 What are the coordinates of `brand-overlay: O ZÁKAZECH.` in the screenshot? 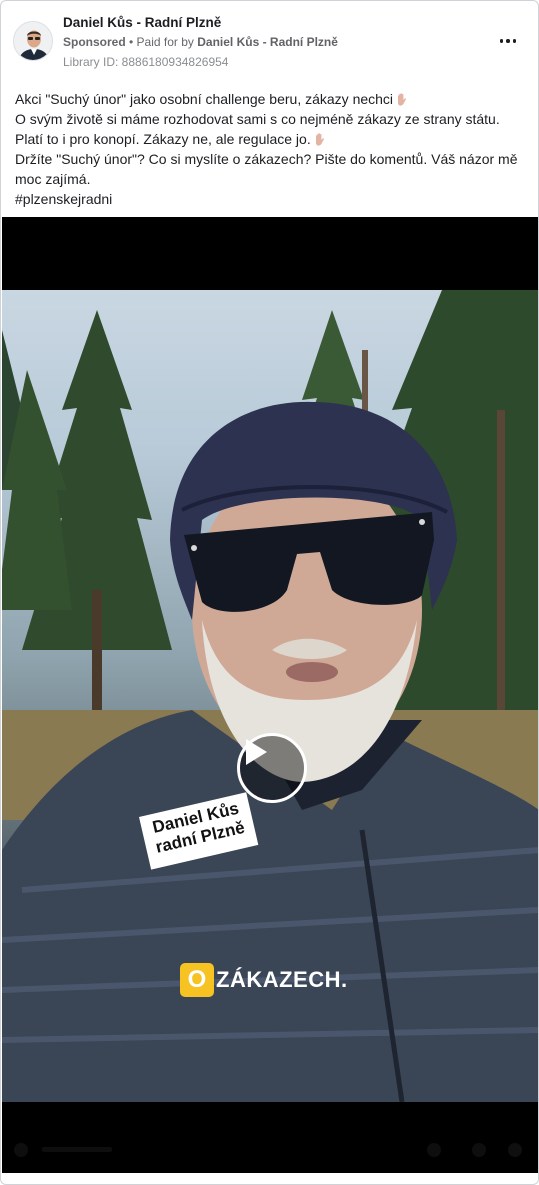 It's located at (264, 980).